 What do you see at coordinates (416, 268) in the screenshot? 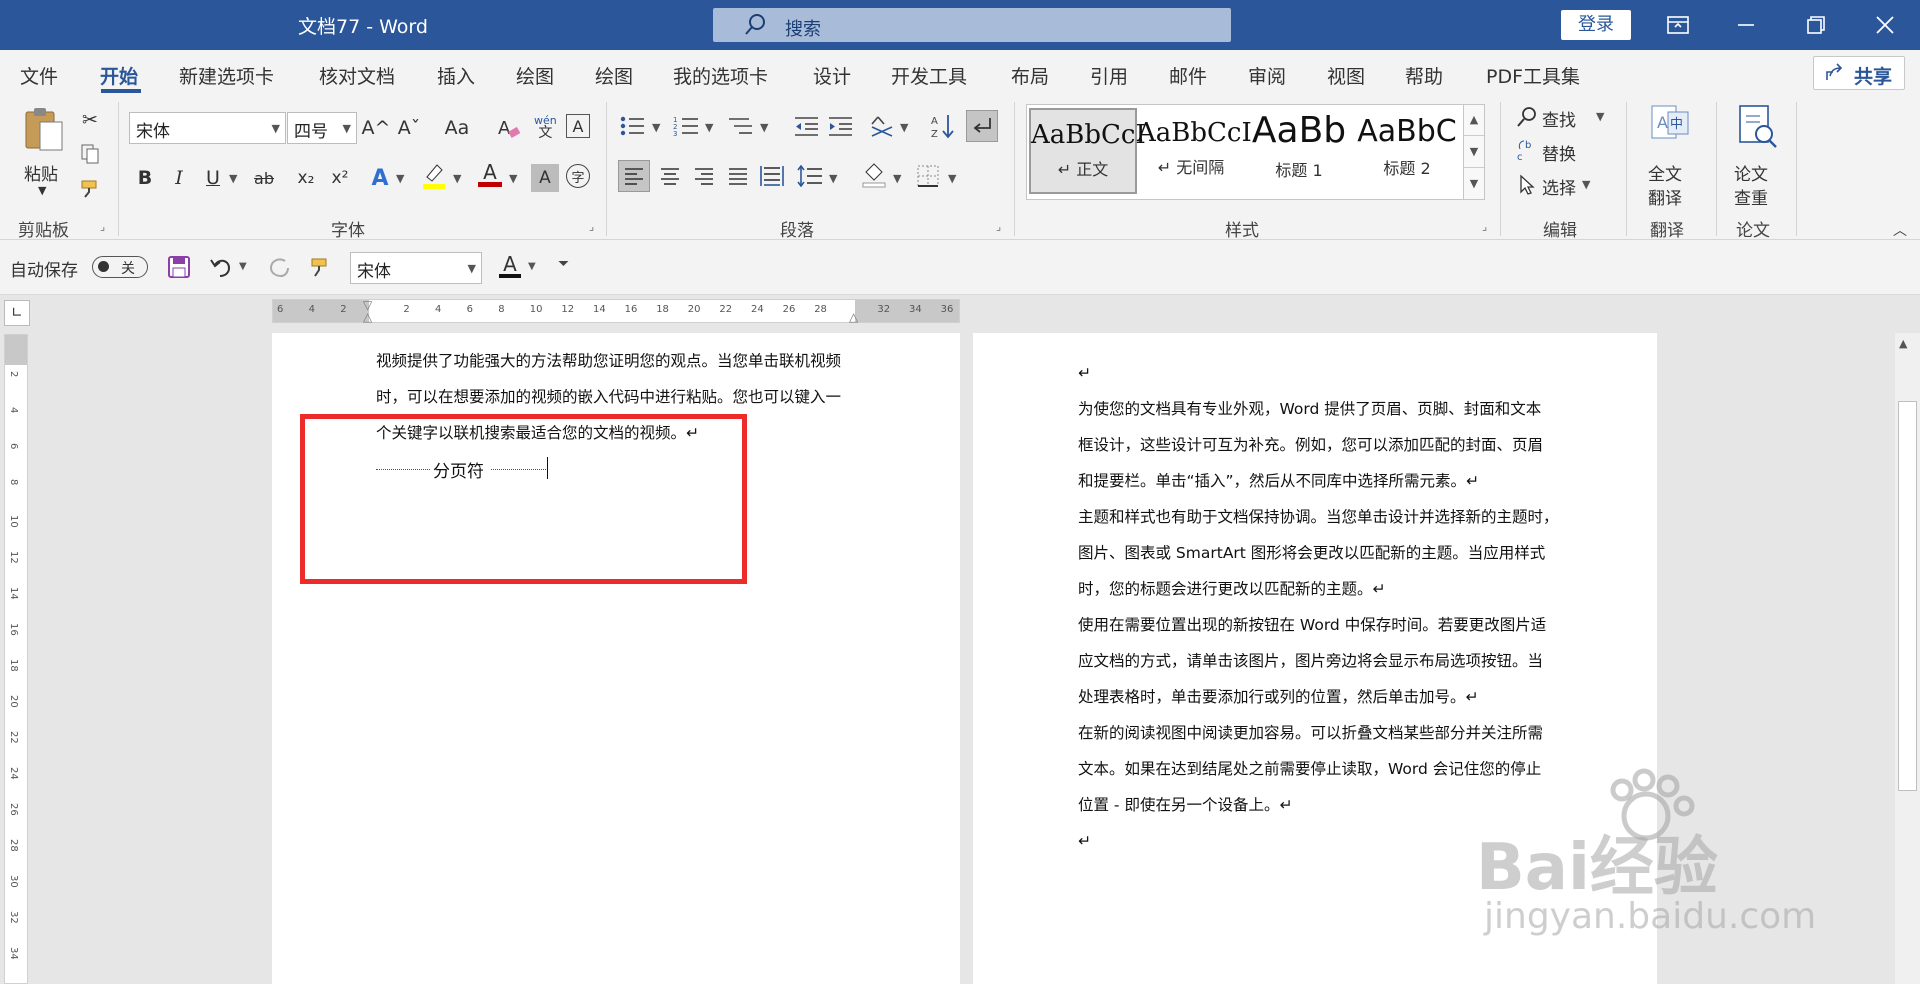
I see `qat-font-combo: 宋体 ▼` at bounding box center [416, 268].